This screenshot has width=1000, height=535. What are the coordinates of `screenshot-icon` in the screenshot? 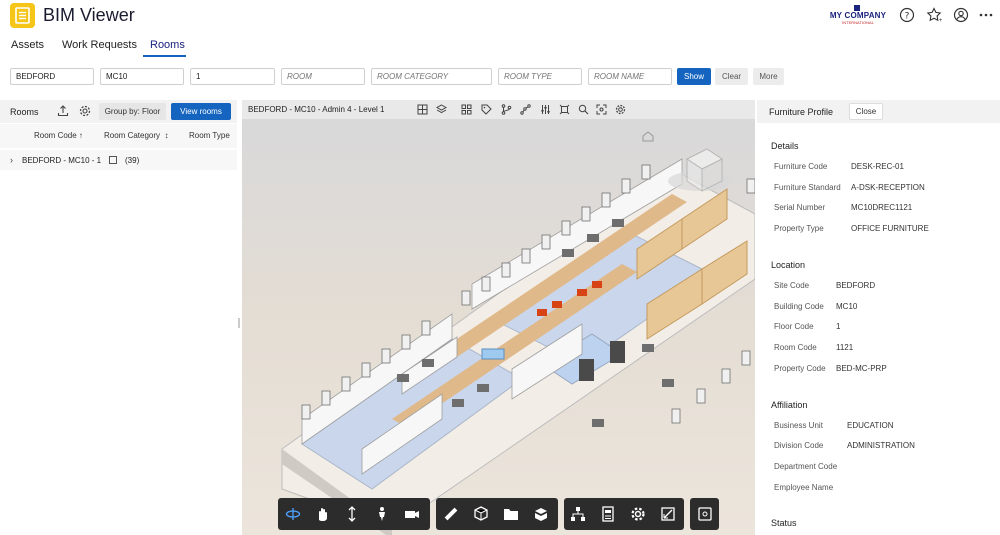 It's located at (601, 109).